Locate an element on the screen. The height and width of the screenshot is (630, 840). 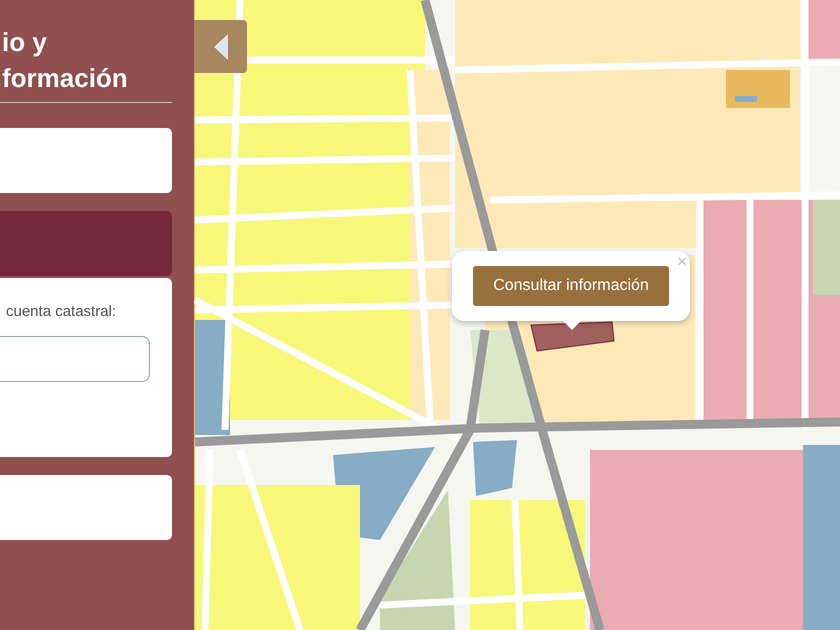
field-label: cuenta catastral: is located at coordinates (62, 312).